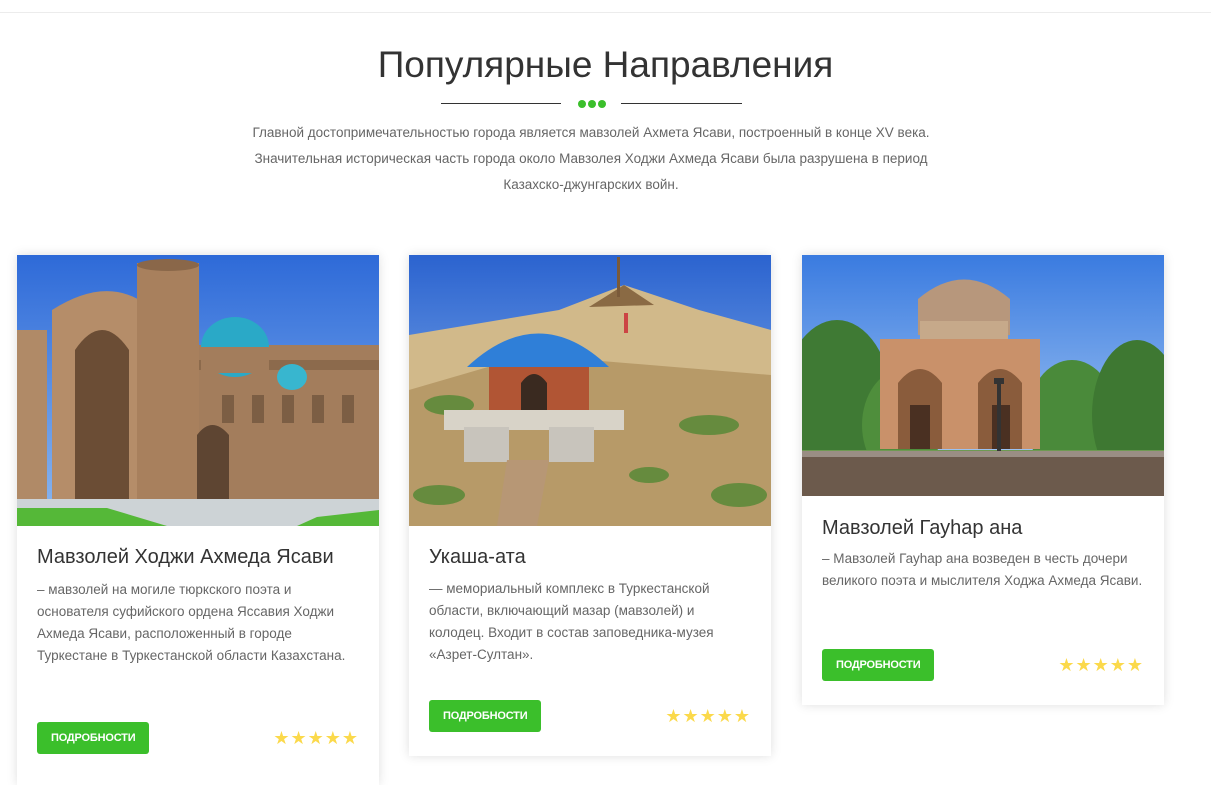 This screenshot has width=1211, height=785. I want to click on card-title: Мавзолей Гауһар ана, so click(922, 528).